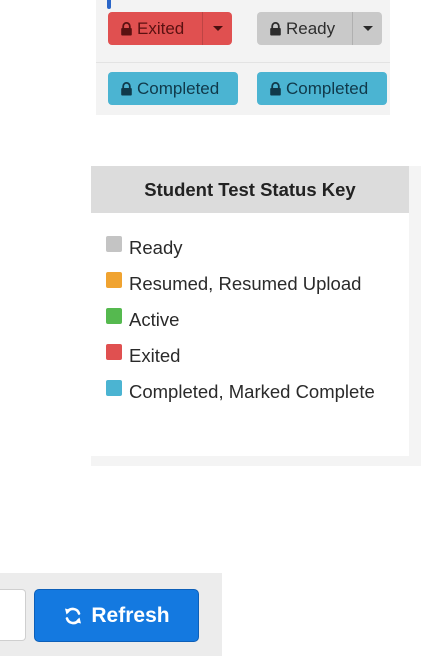 The width and height of the screenshot is (423, 659). I want to click on exited-dropdown-toggle, so click(217, 28).